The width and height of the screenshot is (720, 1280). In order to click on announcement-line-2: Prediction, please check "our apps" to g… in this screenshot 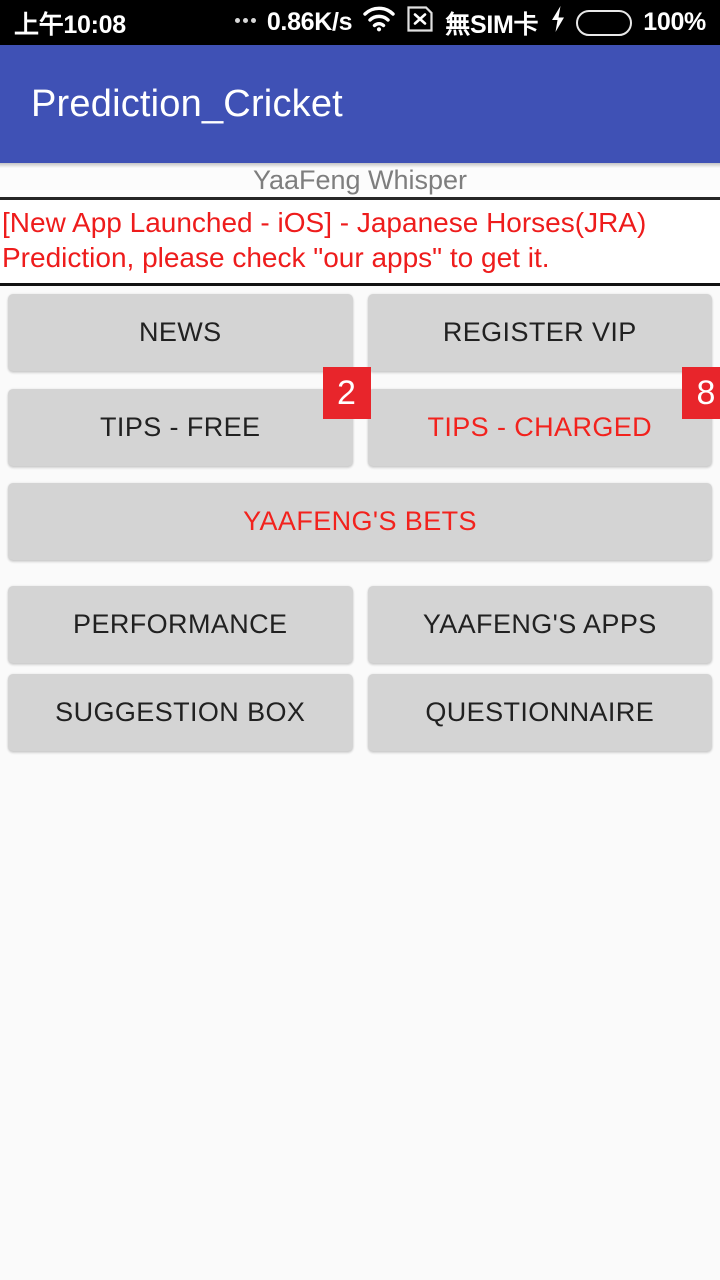, I will do `click(276, 257)`.